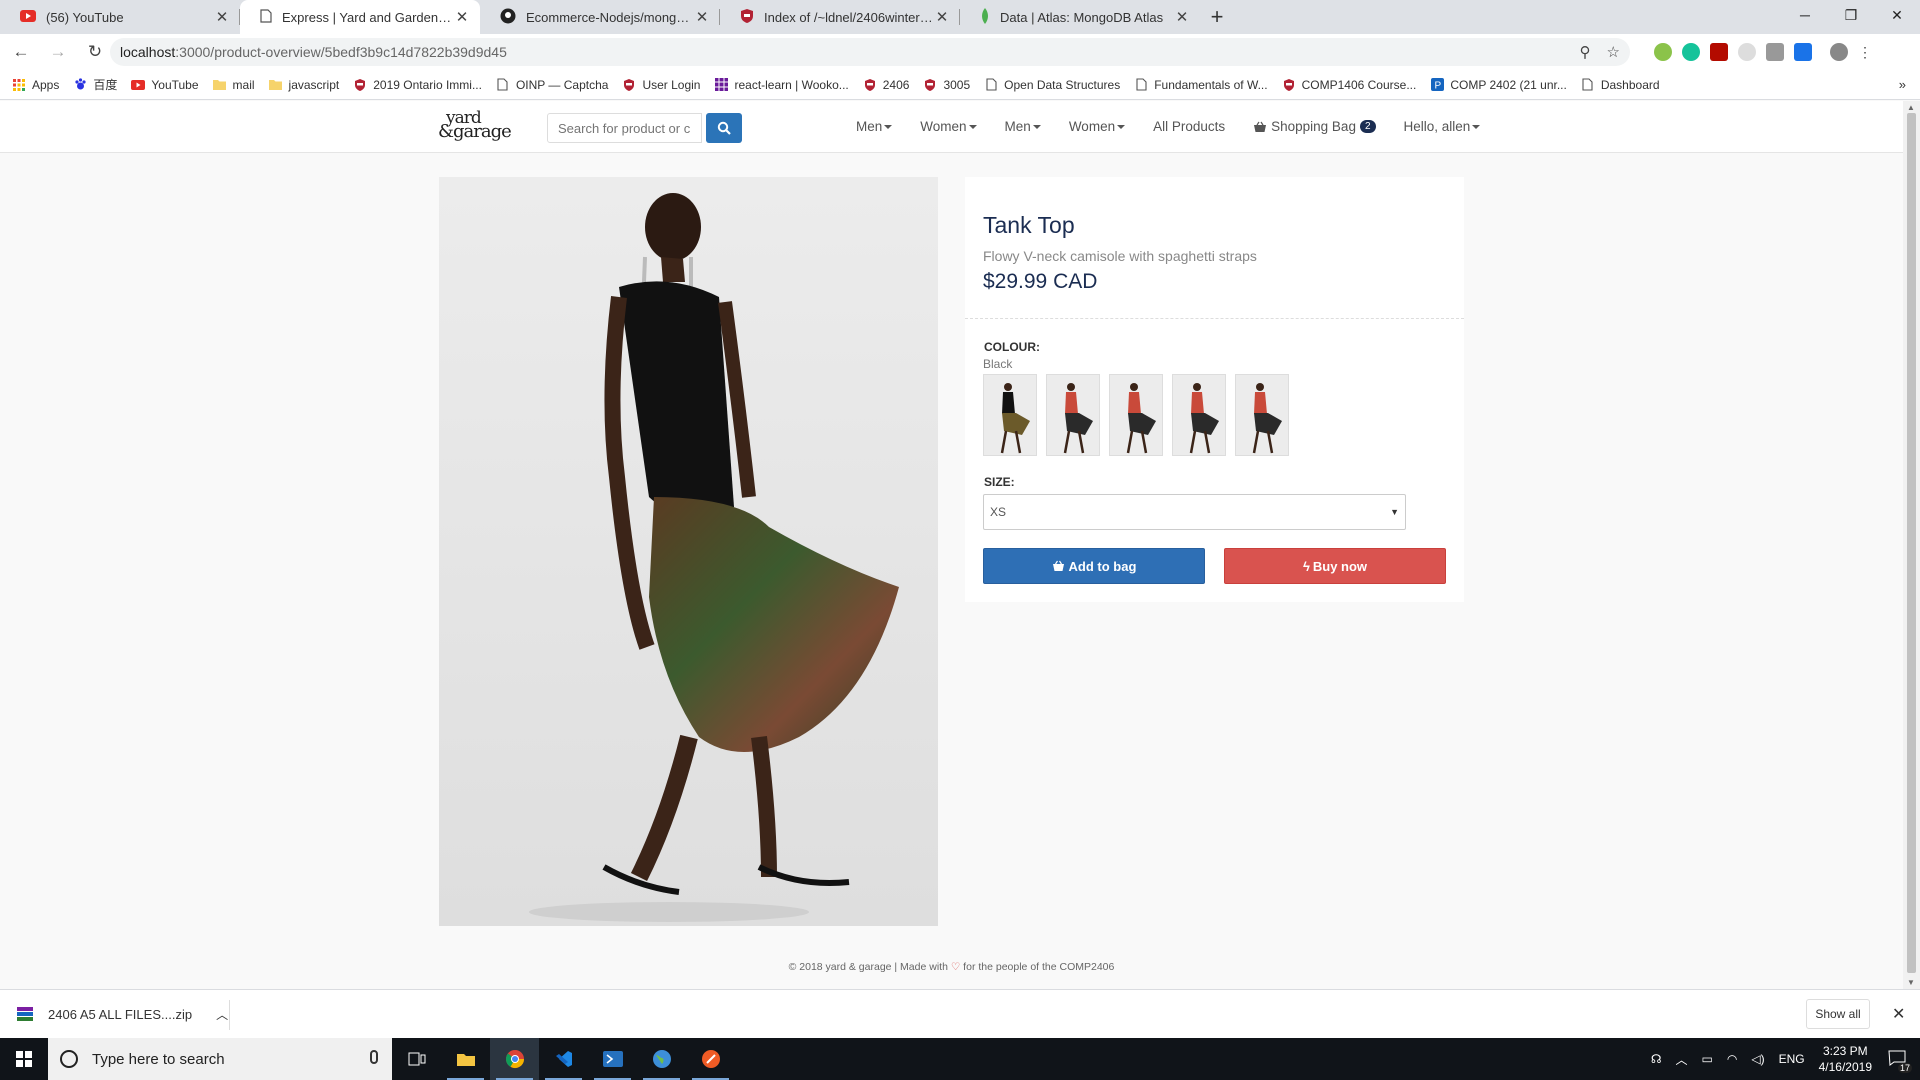 Image resolution: width=1920 pixels, height=1080 pixels. Describe the element at coordinates (724, 128) in the screenshot. I see `search-button` at that location.